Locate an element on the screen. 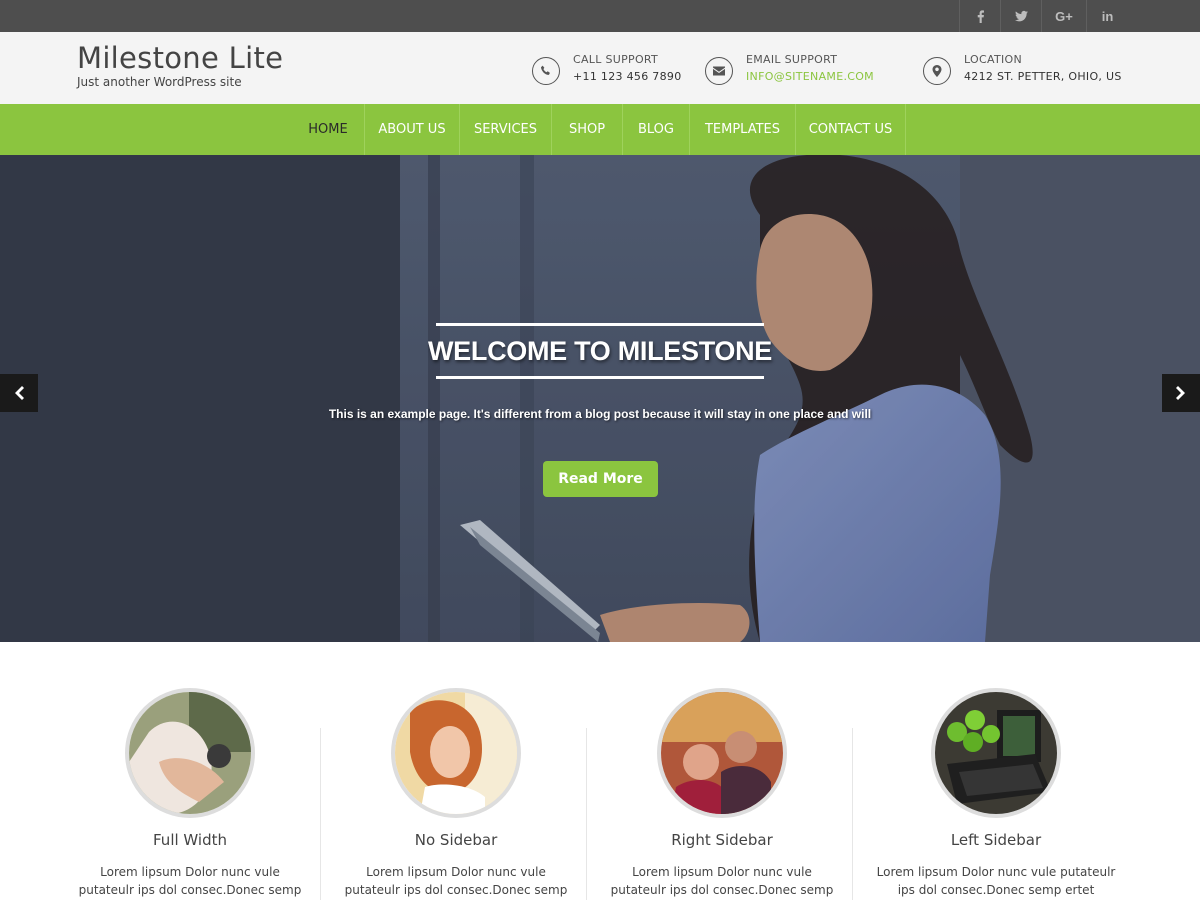 This screenshot has height=900, width=1200. email-support-link: INFO@SITENAME.COM is located at coordinates (810, 76).